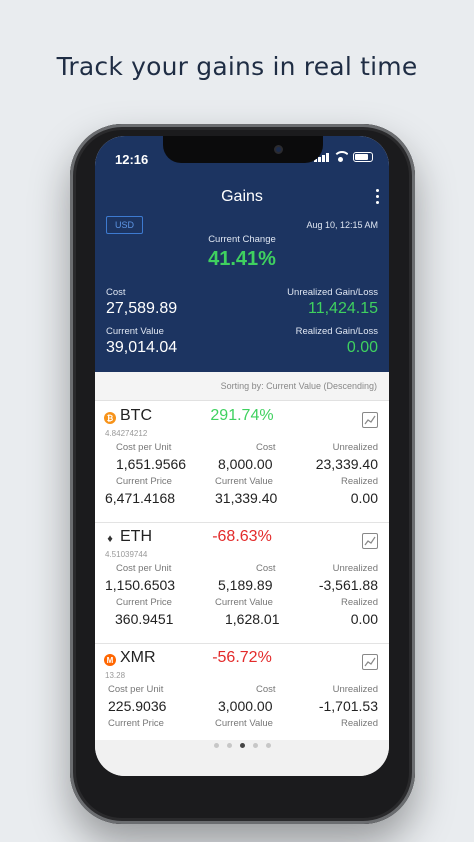 The height and width of the screenshot is (842, 474). Describe the element at coordinates (242, 196) in the screenshot. I see `page-title: Gains` at that location.